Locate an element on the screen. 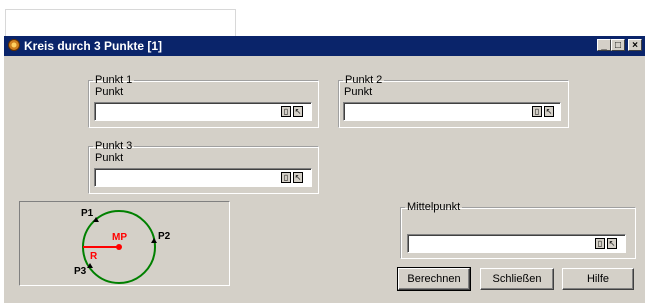 The height and width of the screenshot is (303, 645). diagram-label-r: R is located at coordinates (94, 256).